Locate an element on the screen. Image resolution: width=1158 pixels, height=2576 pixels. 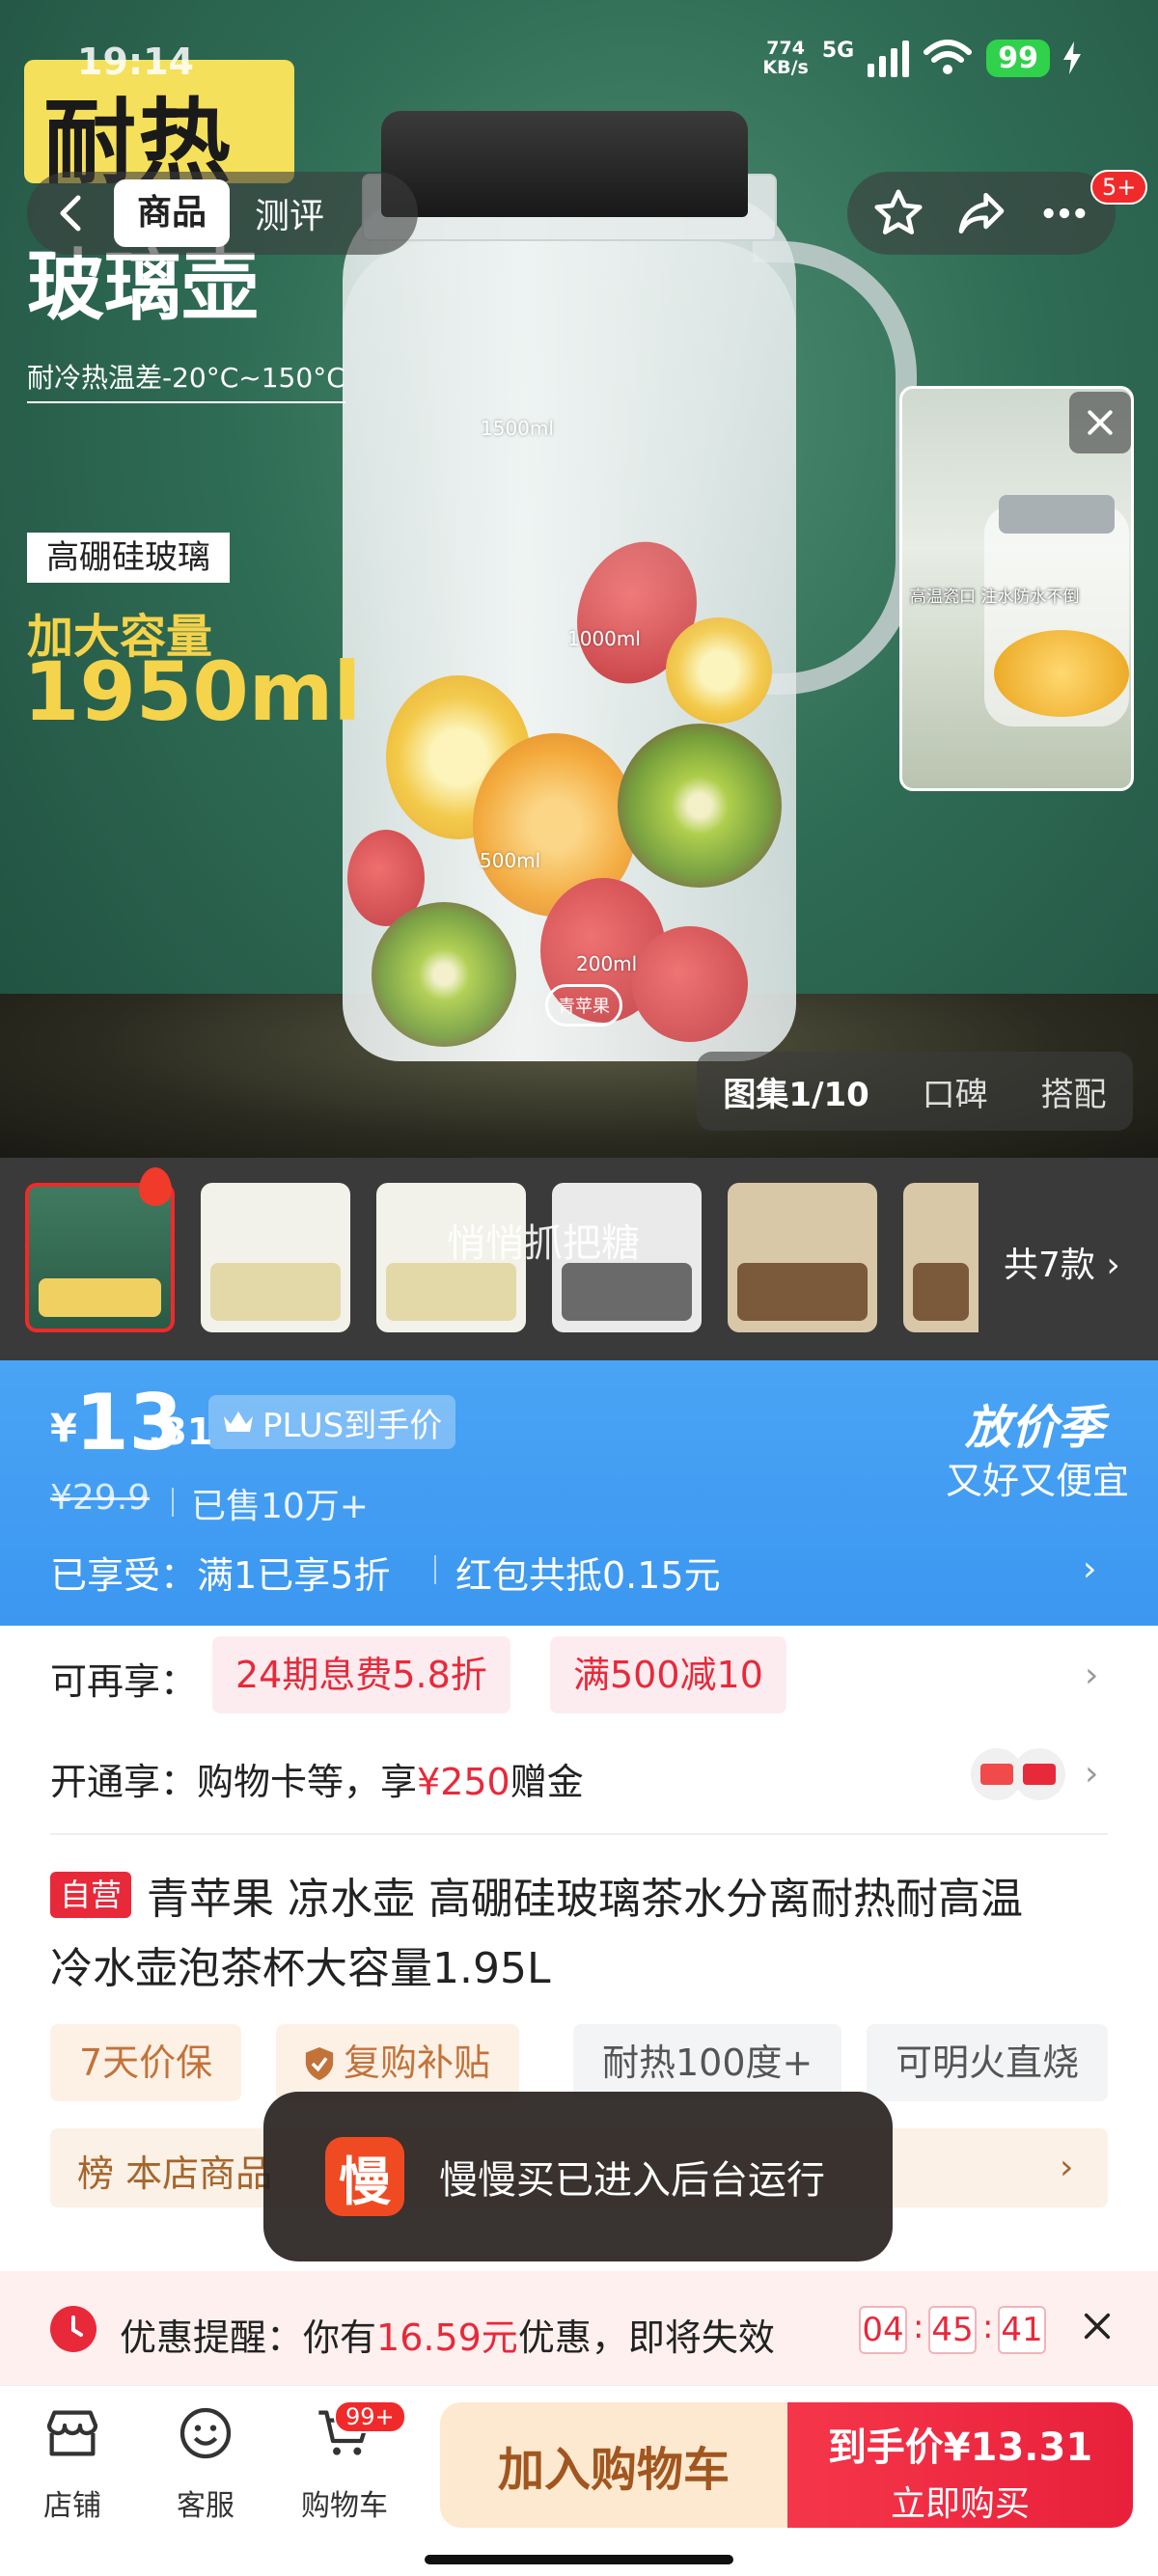
promo-capacity-value: 1950ml is located at coordinates (192, 691).